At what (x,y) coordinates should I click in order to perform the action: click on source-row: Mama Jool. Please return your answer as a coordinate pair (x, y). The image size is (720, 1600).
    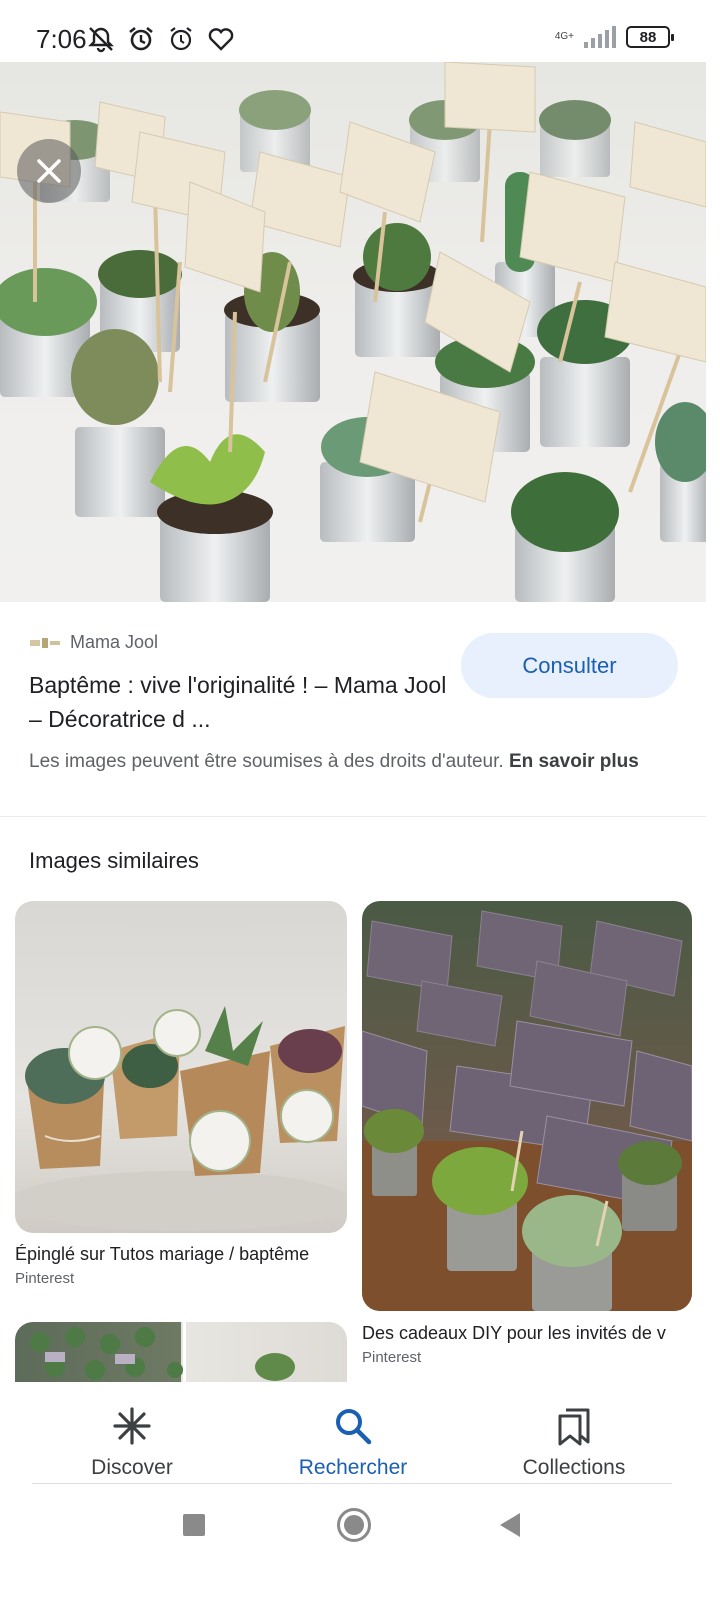
    Looking at the image, I should click on (94, 642).